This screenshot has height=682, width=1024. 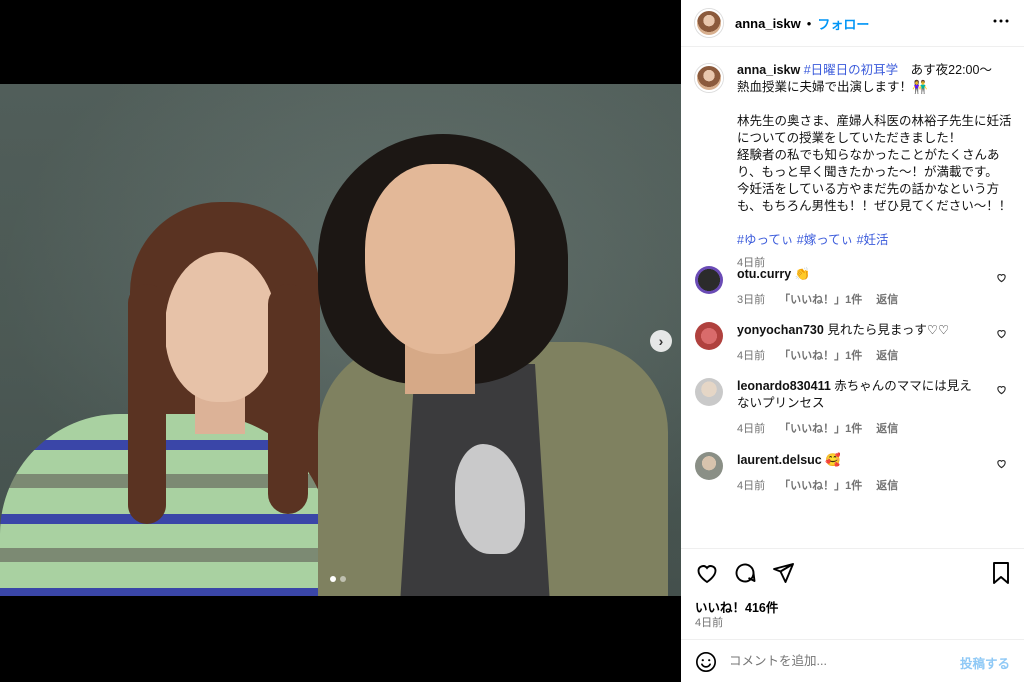 I want to click on caption-line: 今妊活をしている方やまだ先の話かなという方, so click(x=868, y=189).